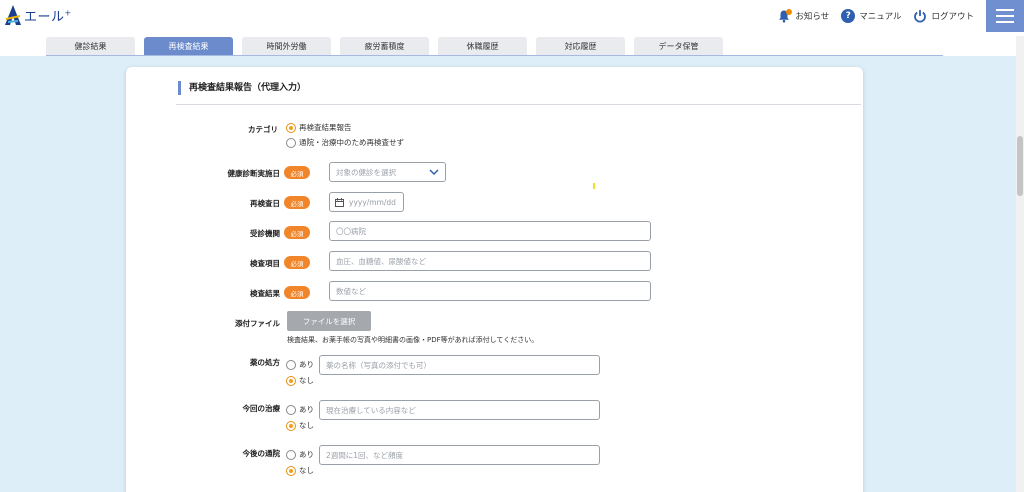 Image resolution: width=1024 pixels, height=492 pixels. Describe the element at coordinates (265, 362) in the screenshot. I see `prescription-label: 薬の処方` at that location.